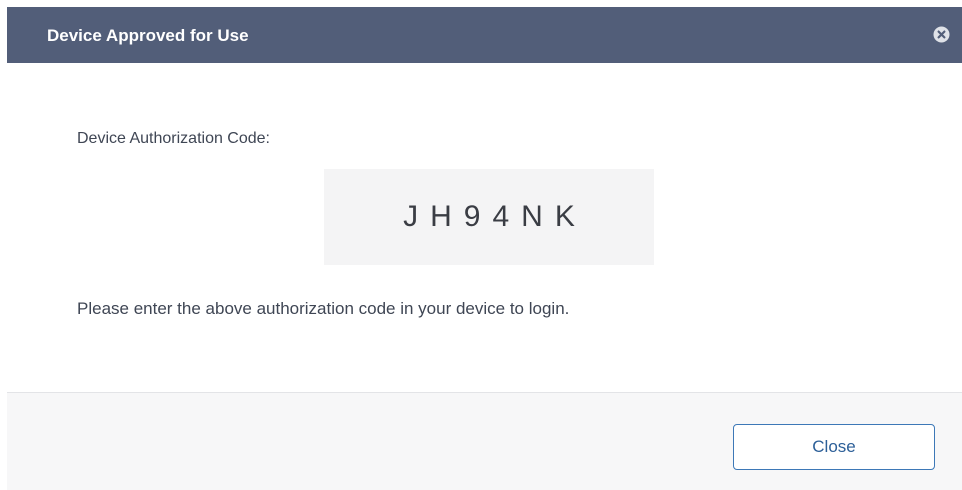  What do you see at coordinates (148, 35) in the screenshot?
I see `dialog-title: Device Approved for Use` at bounding box center [148, 35].